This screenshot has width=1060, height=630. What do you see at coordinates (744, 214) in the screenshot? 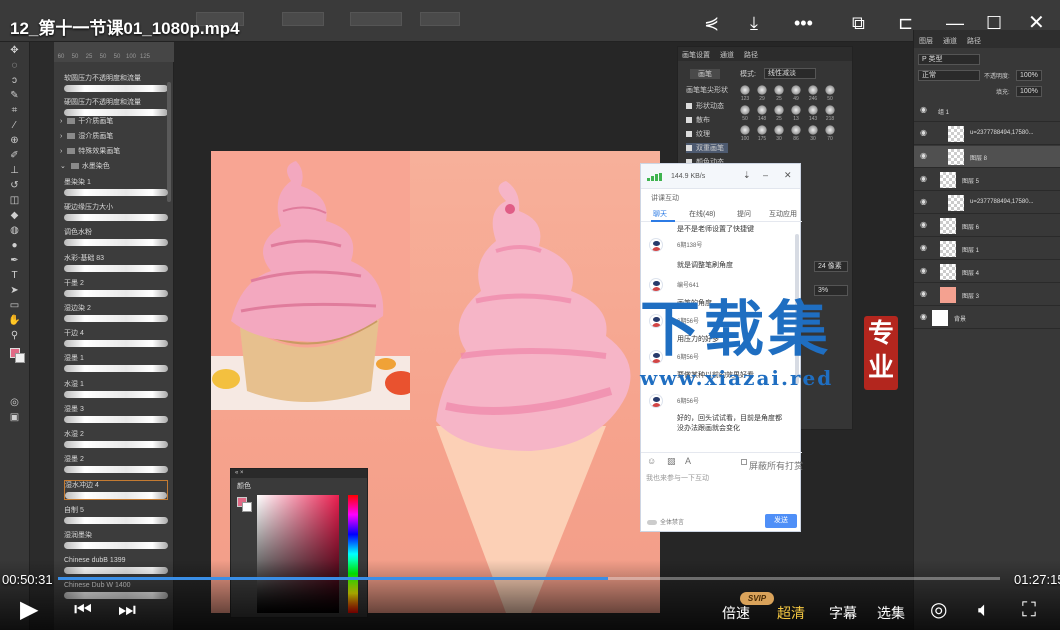
I see `tab-questions: 提问` at bounding box center [744, 214].